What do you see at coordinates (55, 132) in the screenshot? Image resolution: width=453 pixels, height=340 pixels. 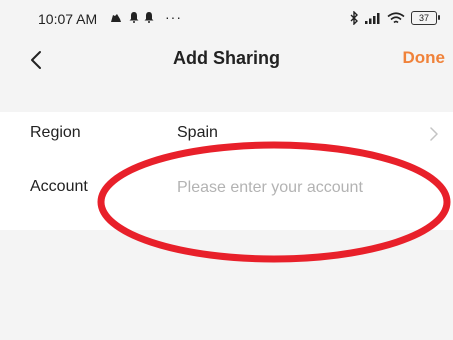 I see `region-label: Region` at bounding box center [55, 132].